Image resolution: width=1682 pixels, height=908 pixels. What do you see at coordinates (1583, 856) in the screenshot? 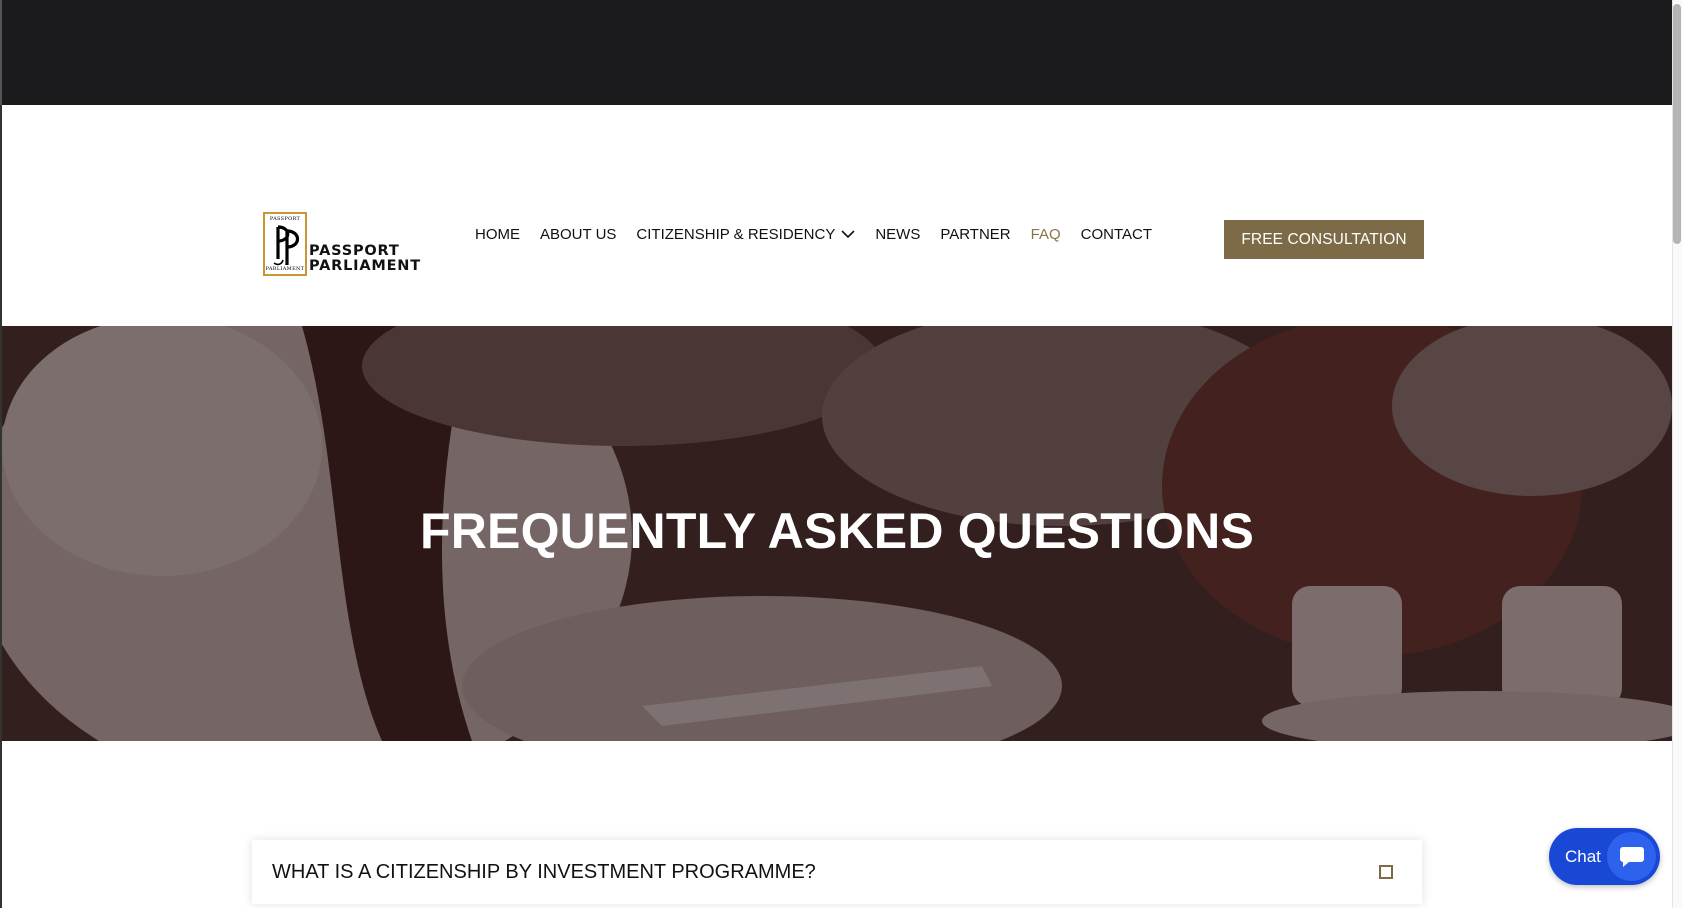
I see `chat-label: Chat` at bounding box center [1583, 856].